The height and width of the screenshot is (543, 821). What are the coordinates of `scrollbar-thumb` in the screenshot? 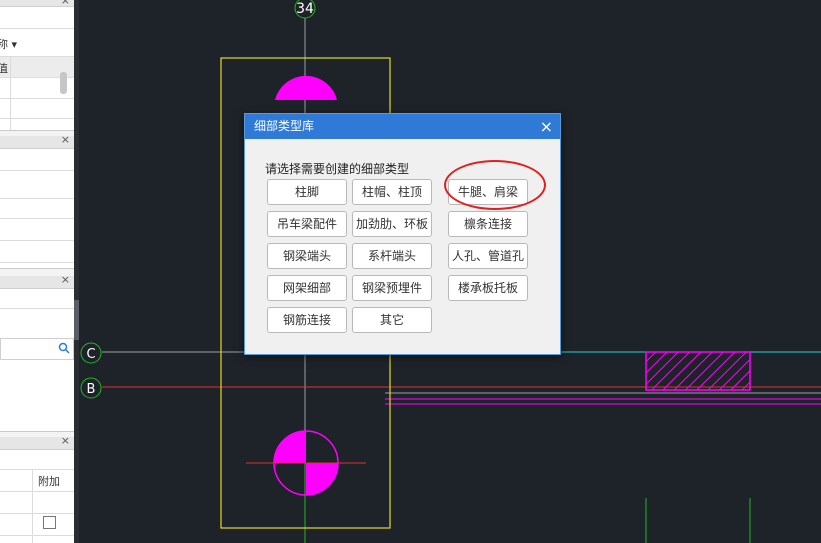 It's located at (63, 83).